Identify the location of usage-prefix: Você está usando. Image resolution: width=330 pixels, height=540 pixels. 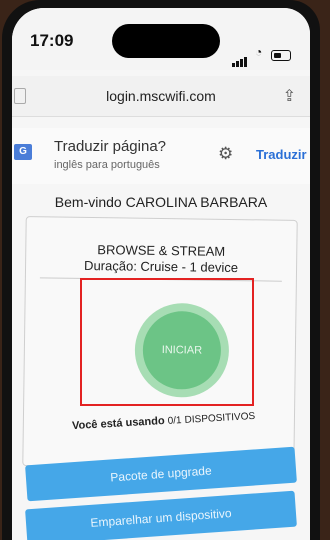
(118, 424).